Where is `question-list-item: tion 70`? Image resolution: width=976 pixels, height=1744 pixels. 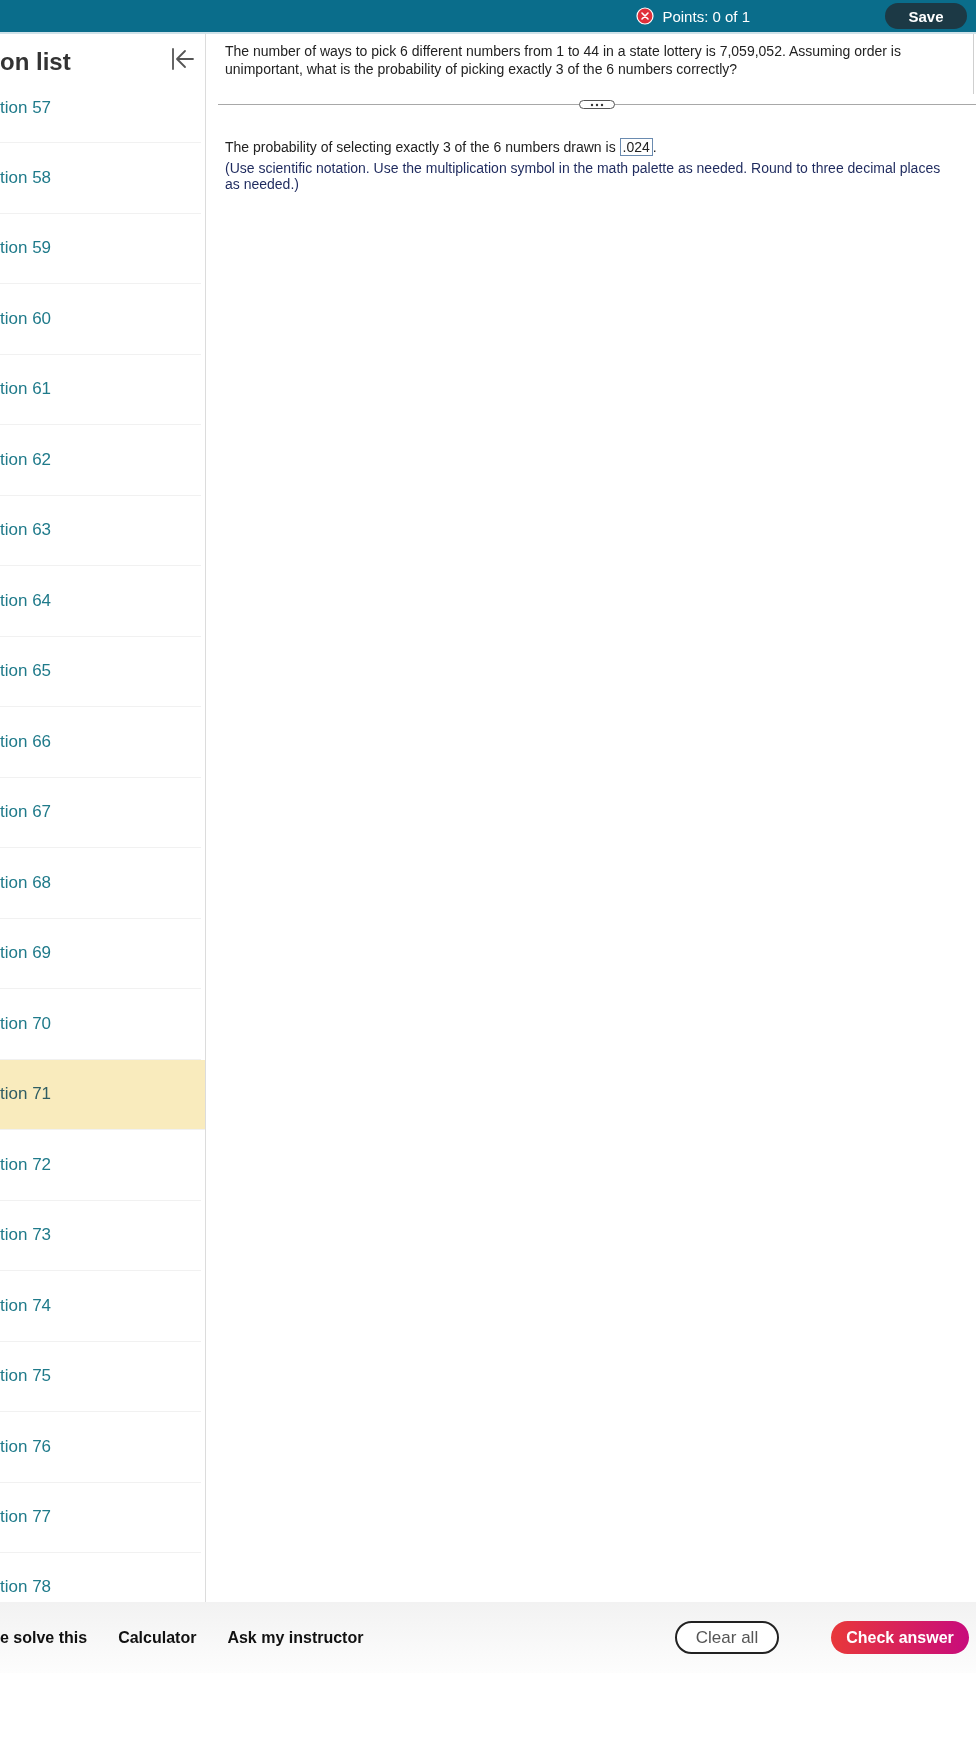 question-list-item: tion 70 is located at coordinates (100, 1024).